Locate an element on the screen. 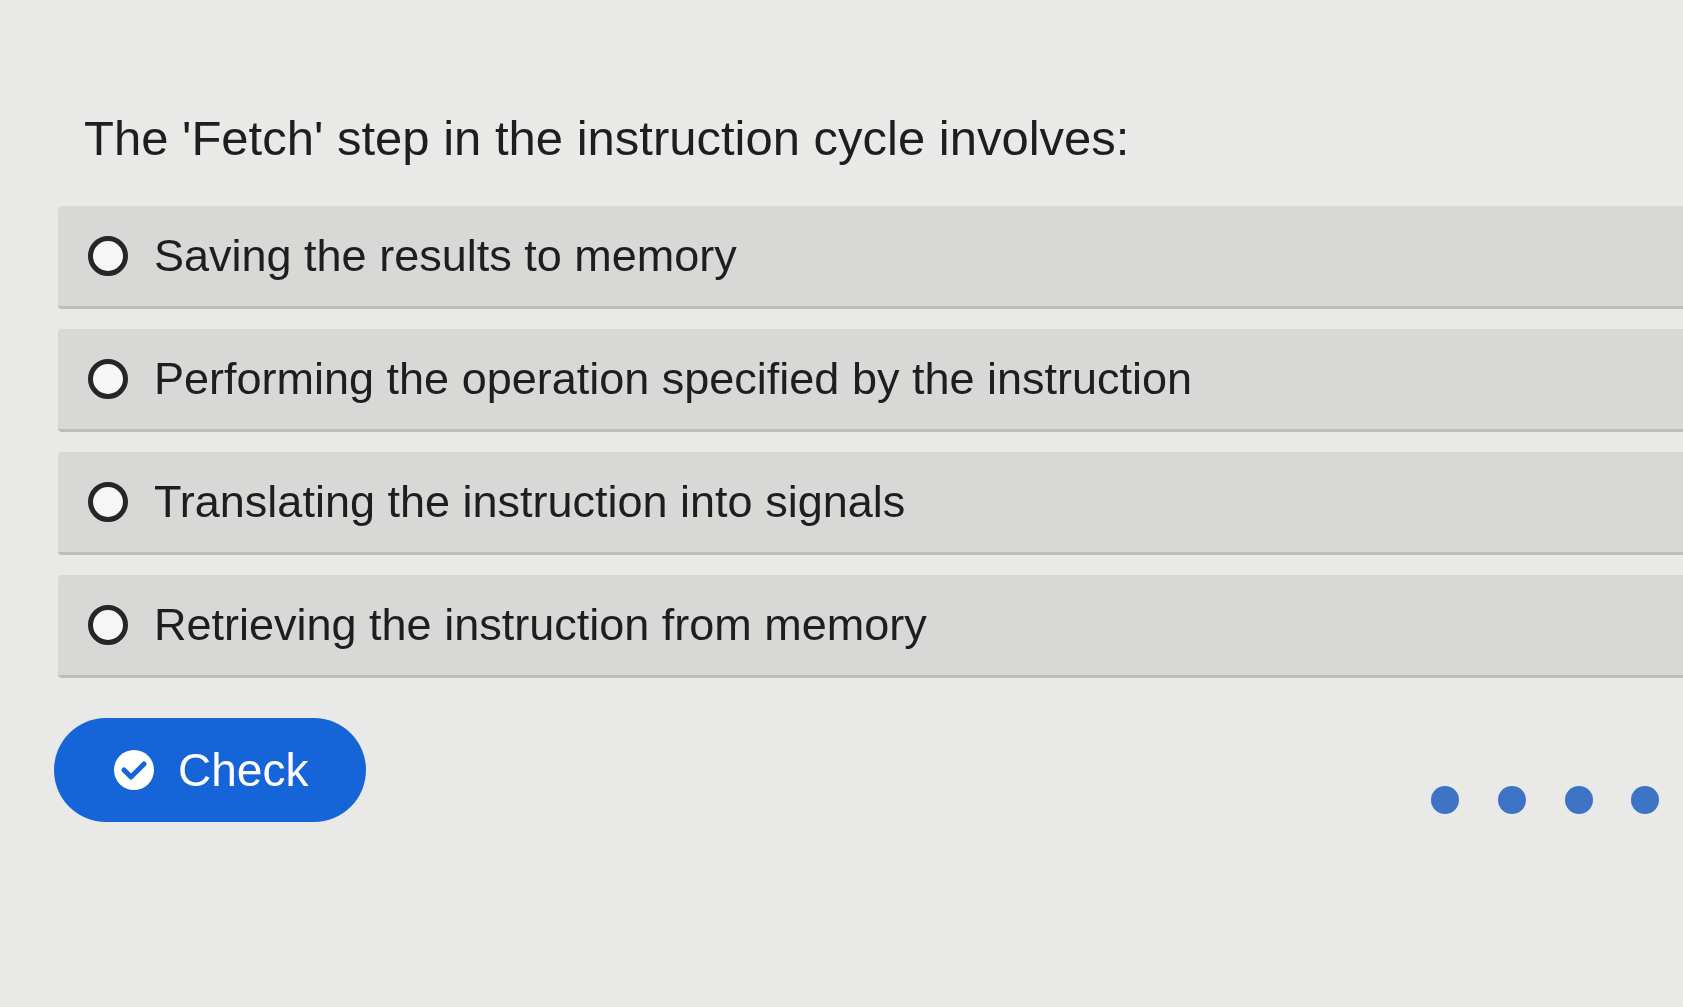  progress-dots-icon is located at coordinates (1545, 800).